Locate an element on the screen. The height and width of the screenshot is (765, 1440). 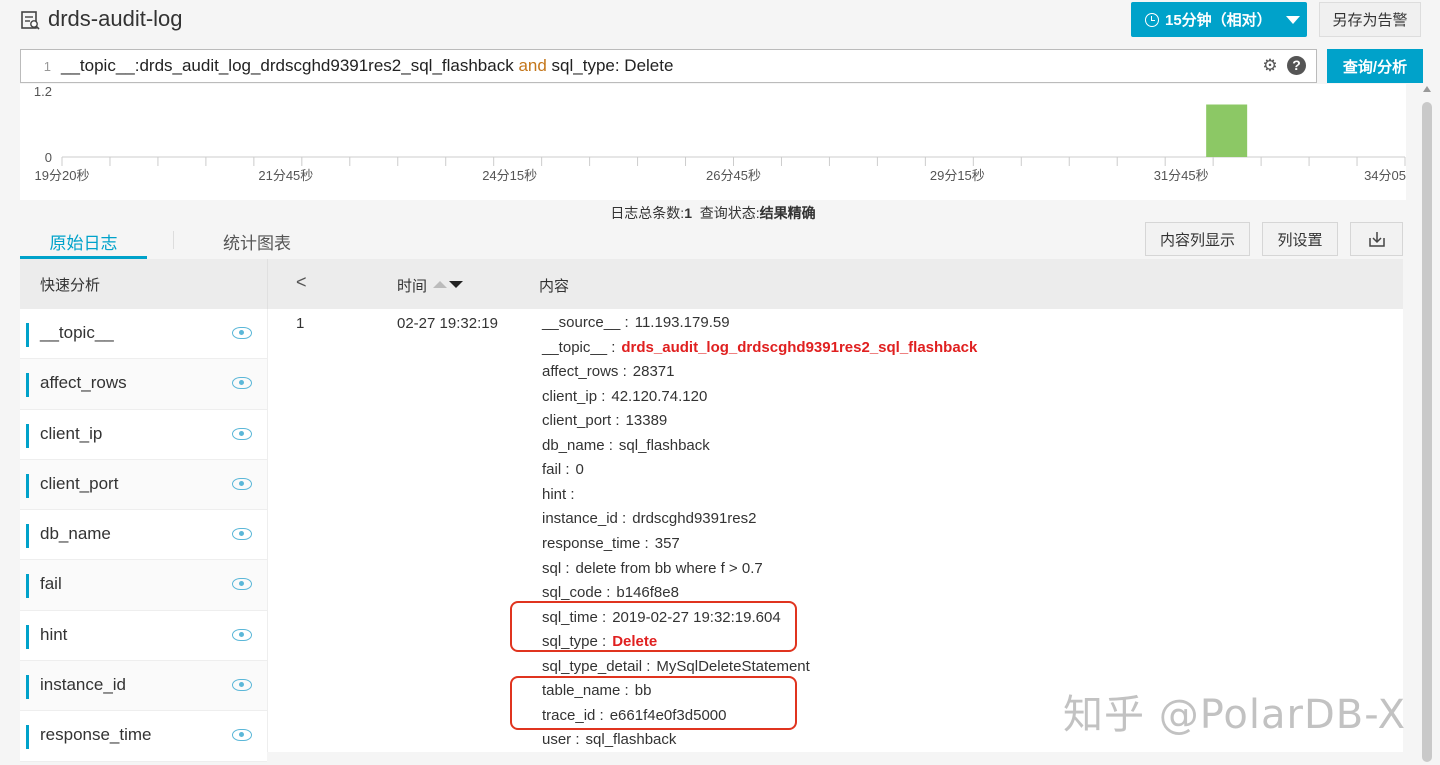
save-as-alert-button: 另存为告警 is located at coordinates (1370, 19).